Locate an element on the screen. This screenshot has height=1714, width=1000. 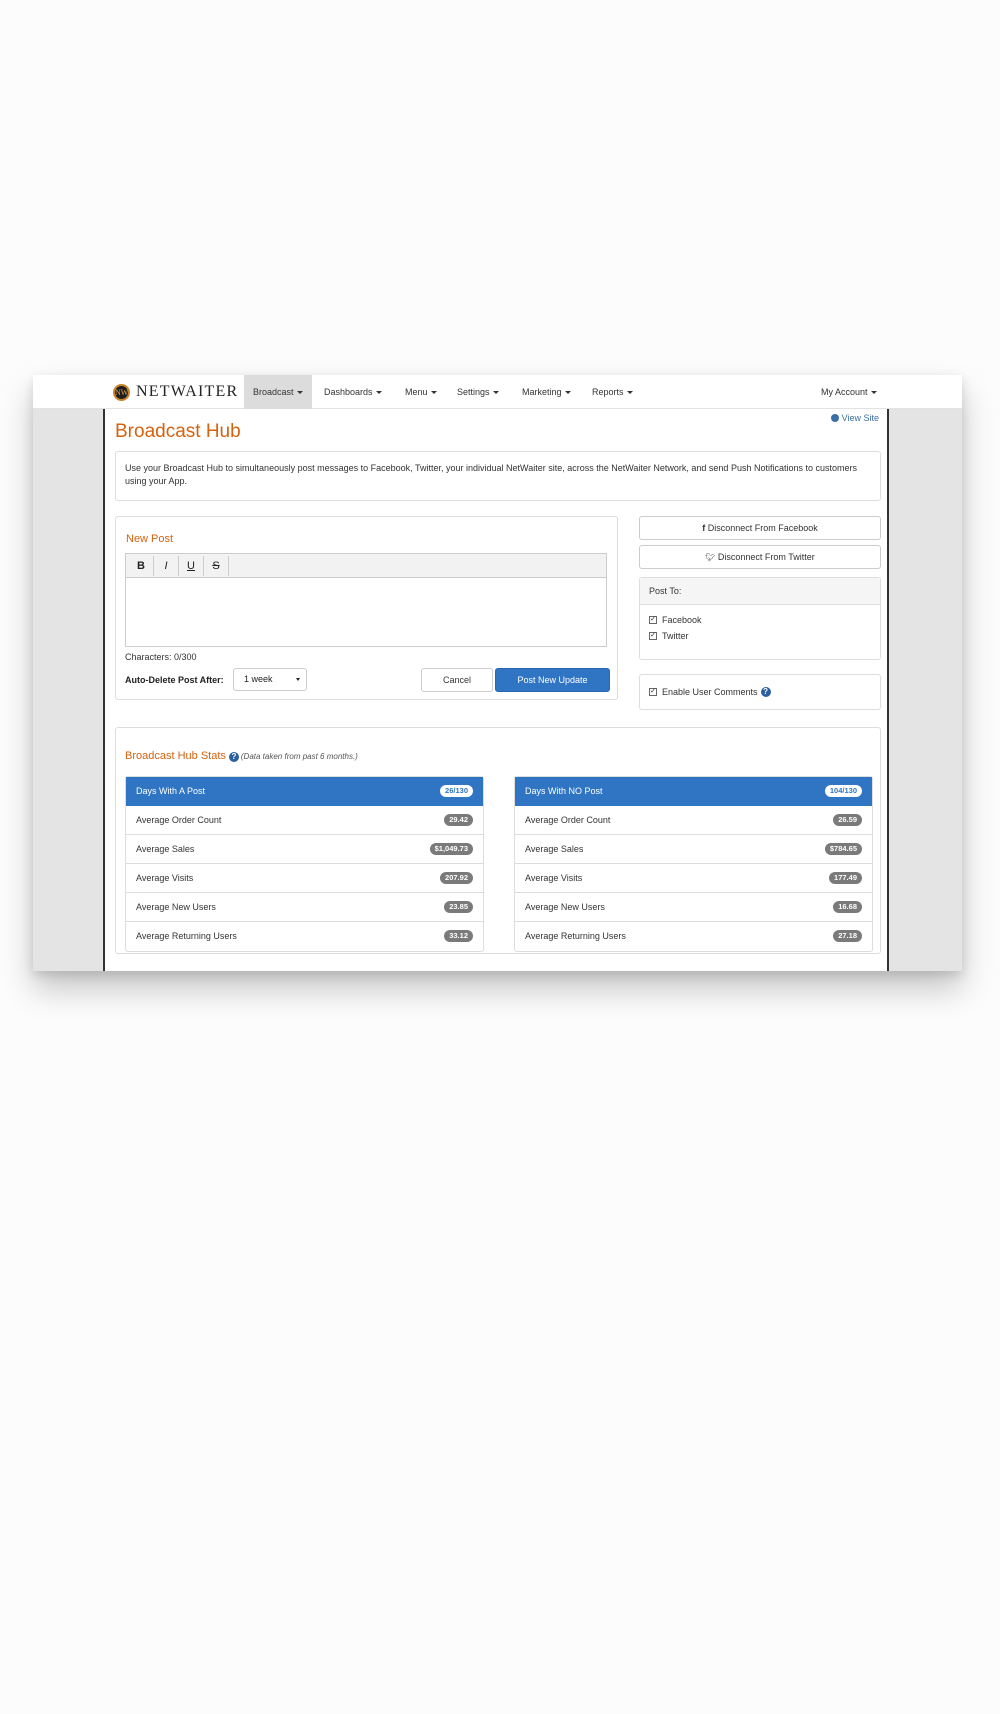
auto-delete-label: Auto-Delete Post After: is located at coordinates (174, 680).